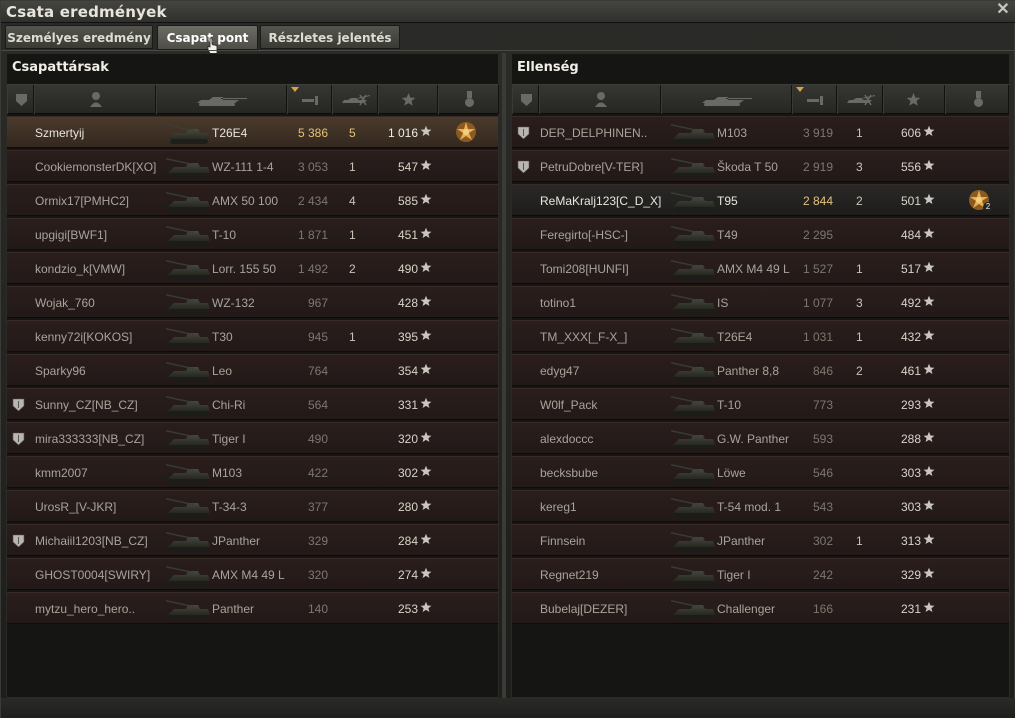 Image resolution: width=1015 pixels, height=718 pixels. I want to click on player-row: kondzio_k[VMW] Lorr. 155 50 1 492 2 490, so click(252, 268).